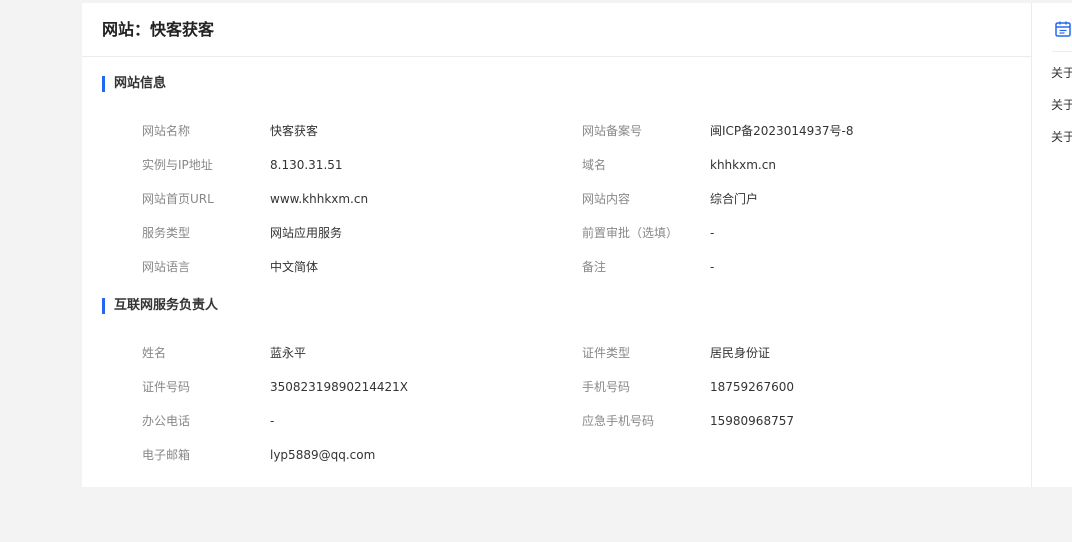 The height and width of the screenshot is (542, 1072). Describe the element at coordinates (134, 84) in the screenshot. I see `section-title-website-info: 网站信息` at that location.